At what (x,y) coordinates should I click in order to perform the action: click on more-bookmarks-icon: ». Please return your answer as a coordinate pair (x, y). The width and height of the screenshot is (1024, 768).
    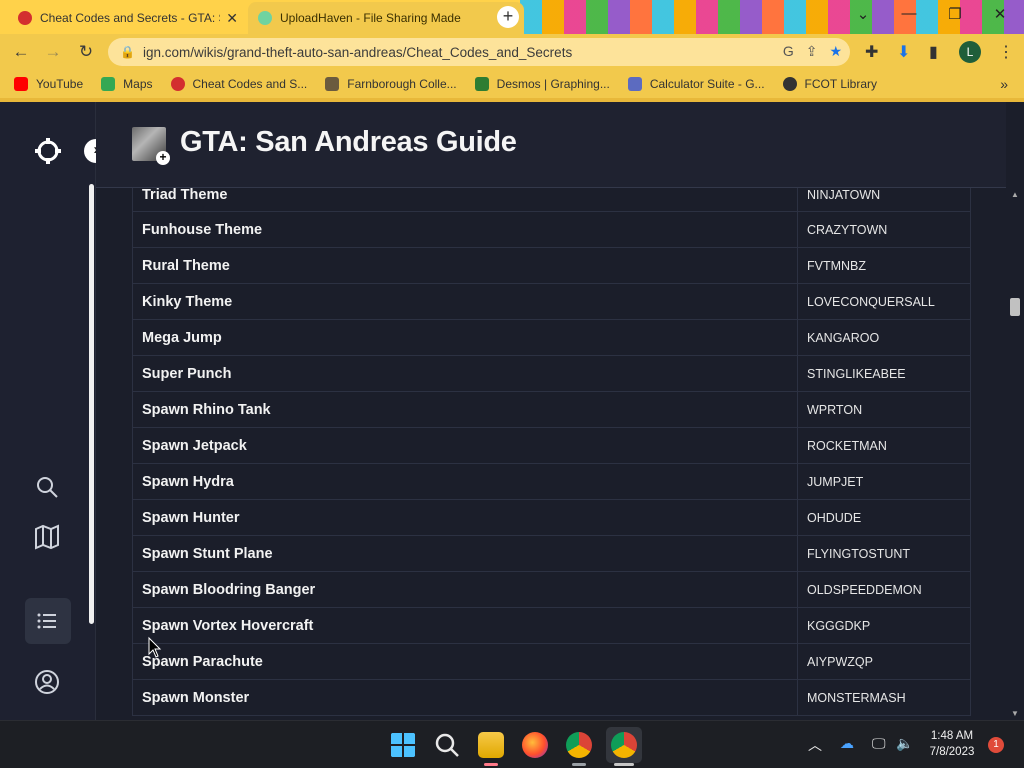
    Looking at the image, I should click on (1004, 84).